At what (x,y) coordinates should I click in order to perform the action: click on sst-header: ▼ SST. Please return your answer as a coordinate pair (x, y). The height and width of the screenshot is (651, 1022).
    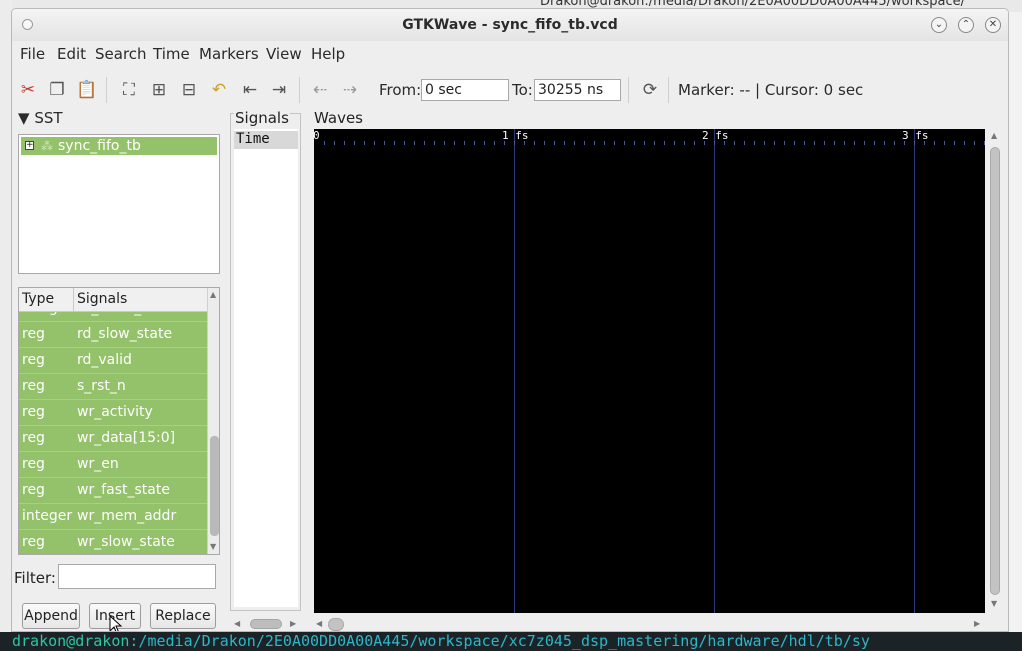
    Looking at the image, I should click on (40, 118).